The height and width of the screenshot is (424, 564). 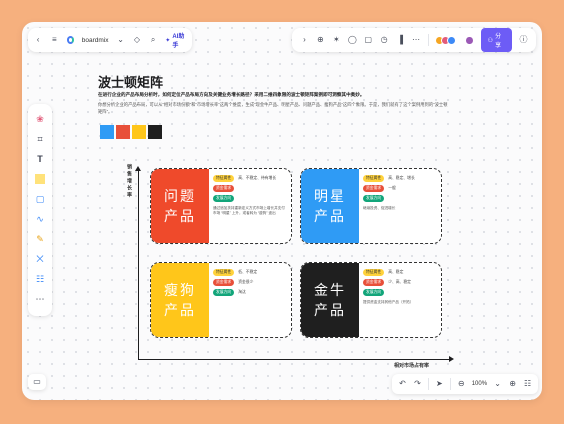 I want to click on top-right-toolbar: › ⊕ ✶ ◯ ▢ ◷ ▐ ⋯ ⚇ 分享 ⓘ, so click(x=414, y=40).